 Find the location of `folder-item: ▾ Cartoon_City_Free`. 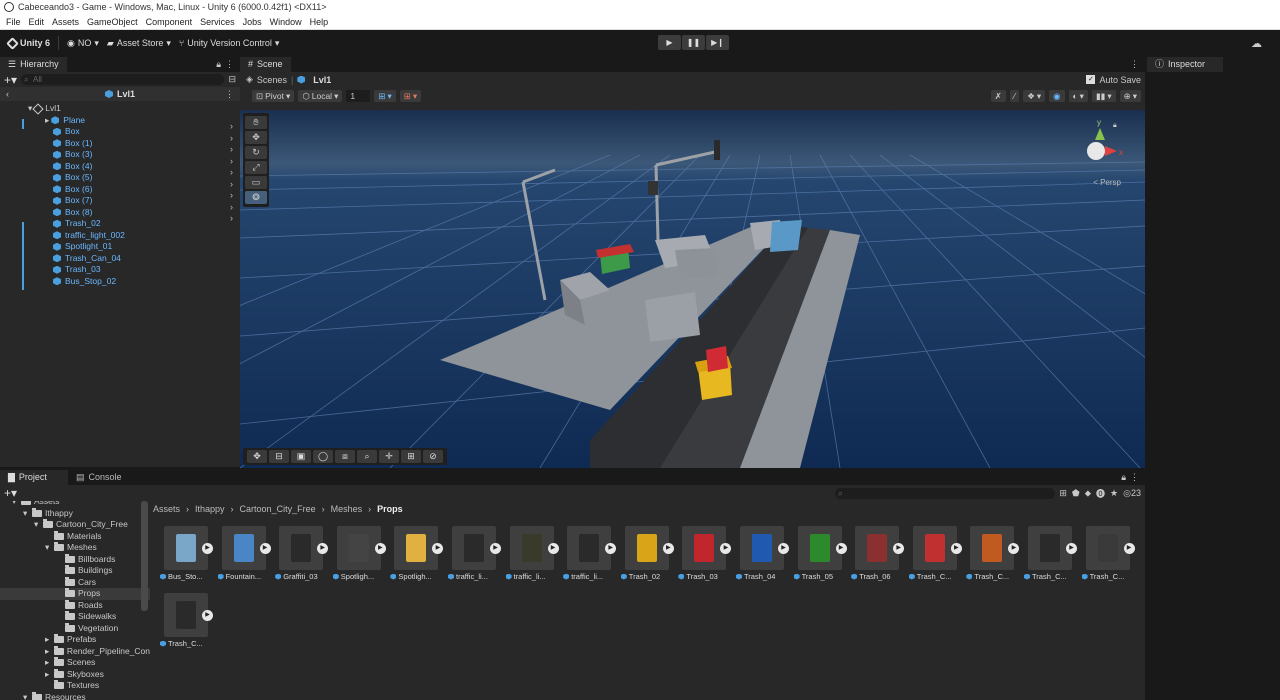

folder-item: ▾ Cartoon_City_Free is located at coordinates (75, 525).